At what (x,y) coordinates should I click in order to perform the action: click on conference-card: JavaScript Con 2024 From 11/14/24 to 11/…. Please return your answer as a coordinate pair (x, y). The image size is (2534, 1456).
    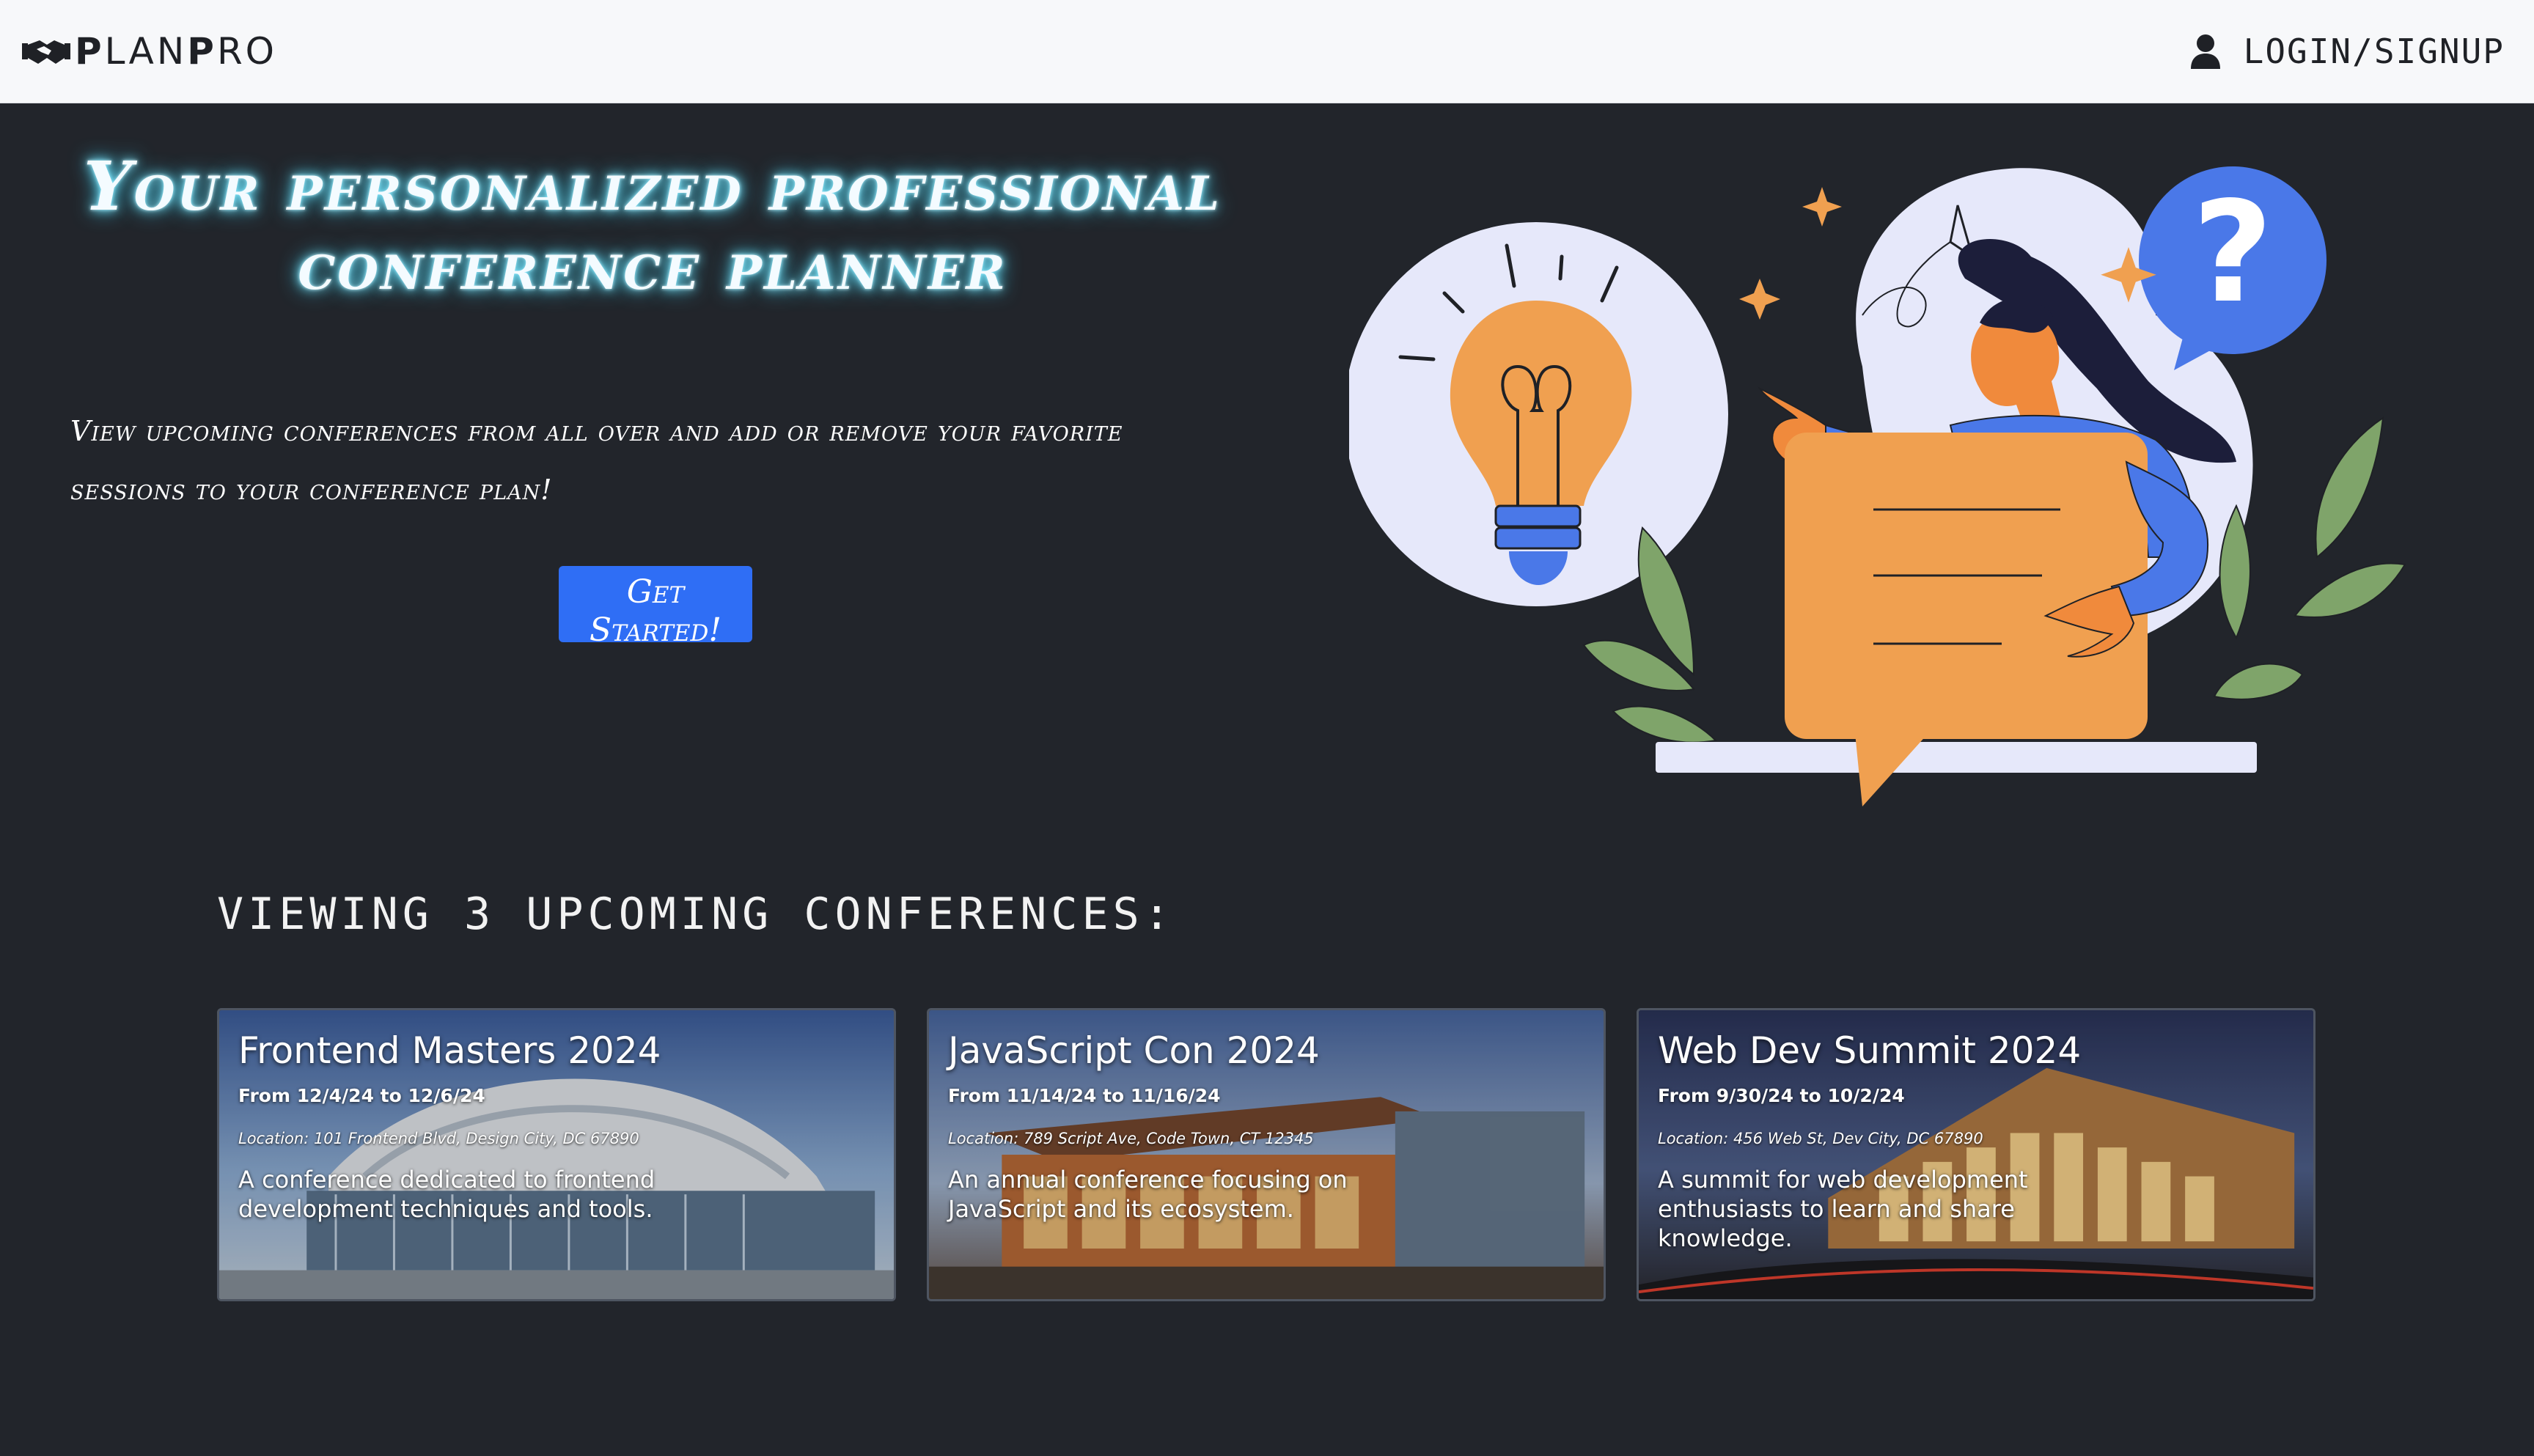
    Looking at the image, I should click on (1266, 1154).